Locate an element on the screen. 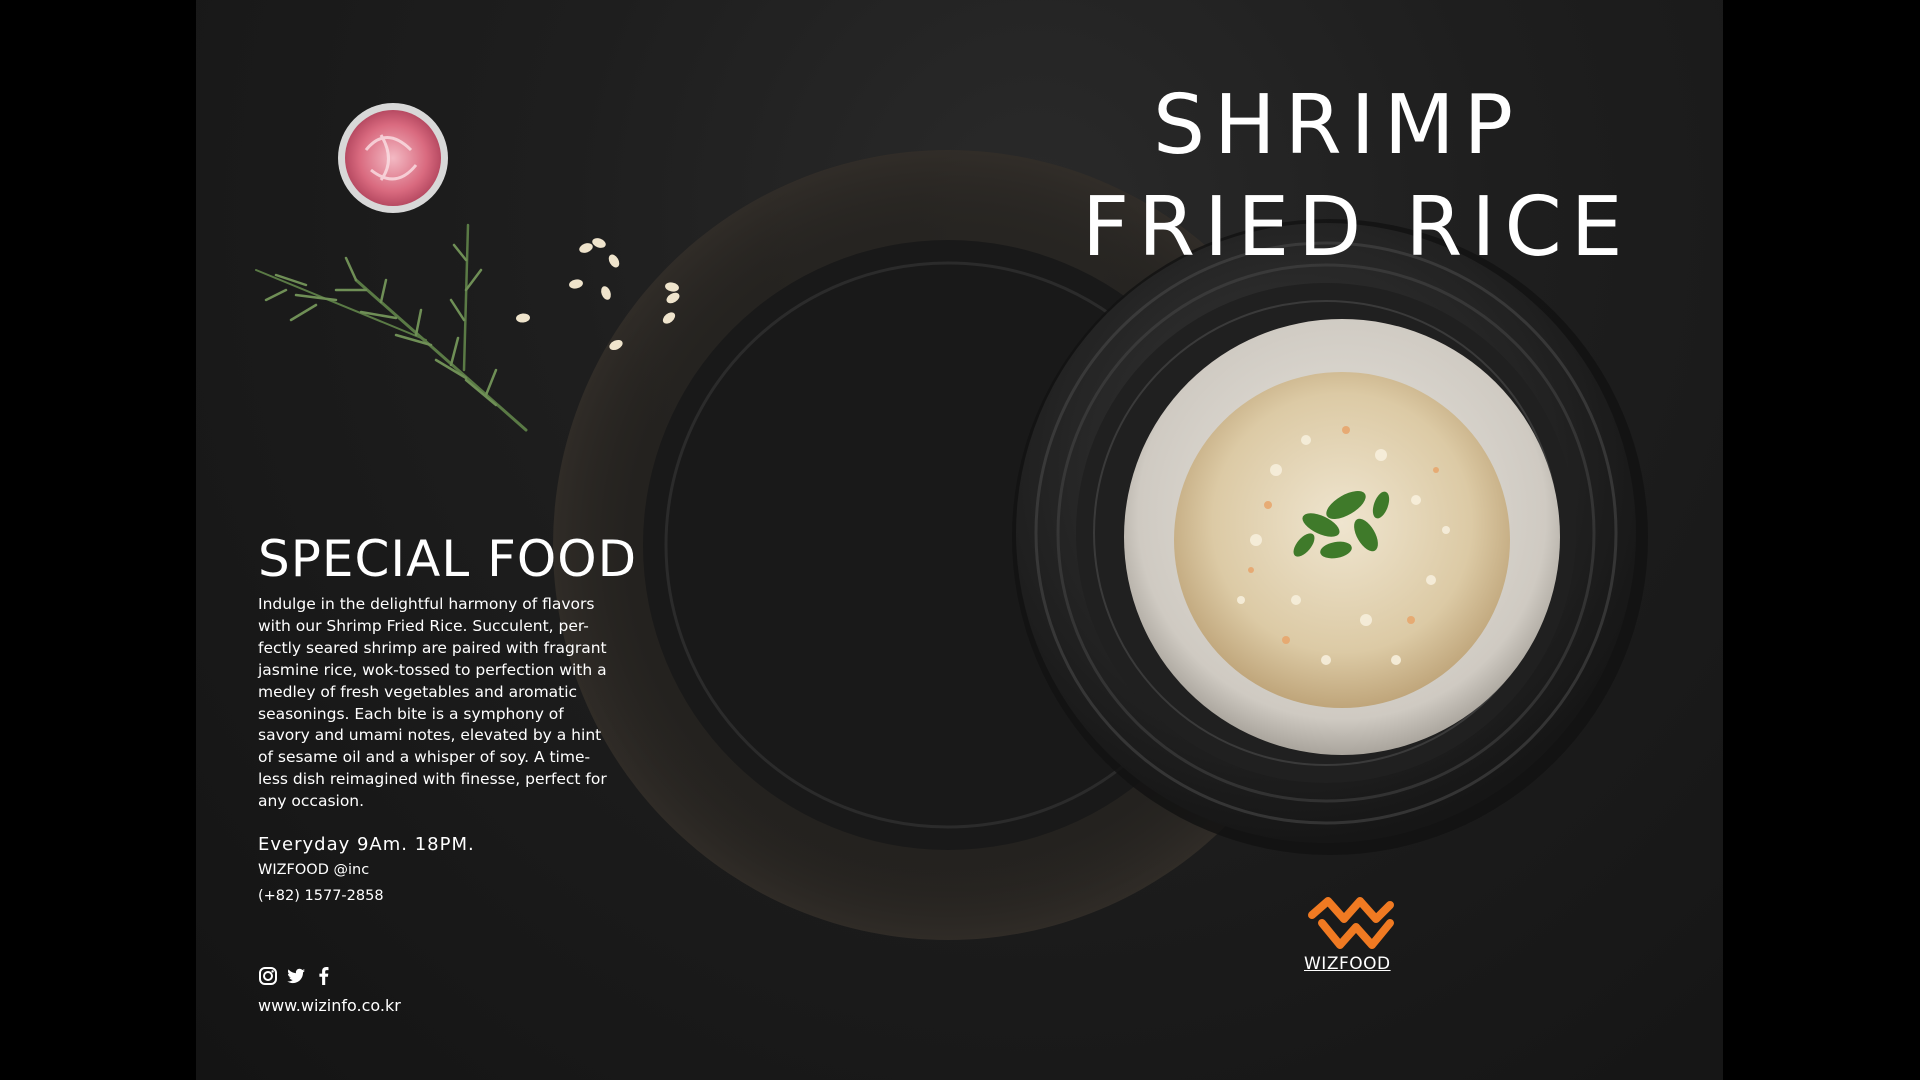 The image size is (1920, 1080). description-line: medley of fresh vegetables and aromatic is located at coordinates (418, 691).